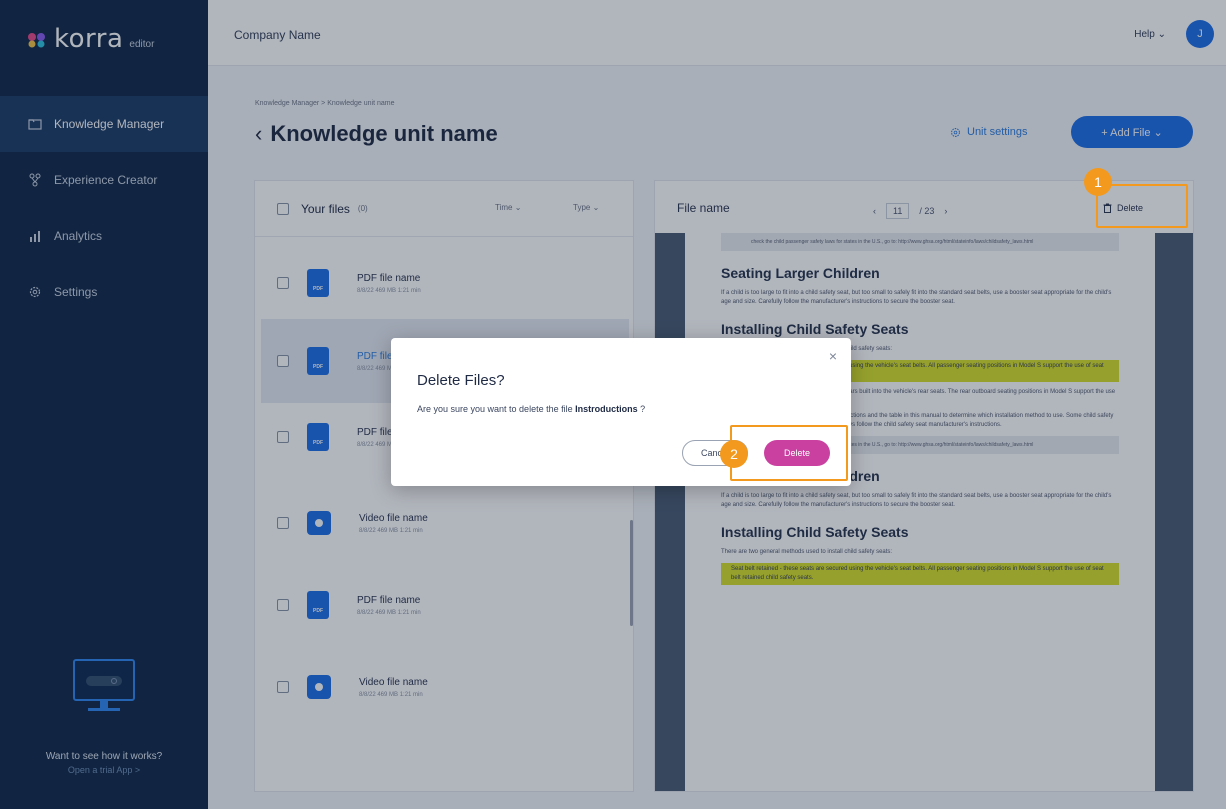 The height and width of the screenshot is (809, 1226). I want to click on close-icon: ×, so click(833, 356).